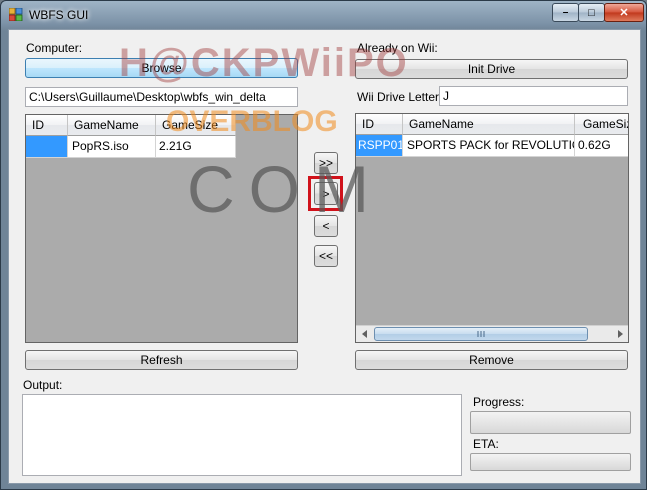  I want to click on window-title: WBFS GUI, so click(59, 15).